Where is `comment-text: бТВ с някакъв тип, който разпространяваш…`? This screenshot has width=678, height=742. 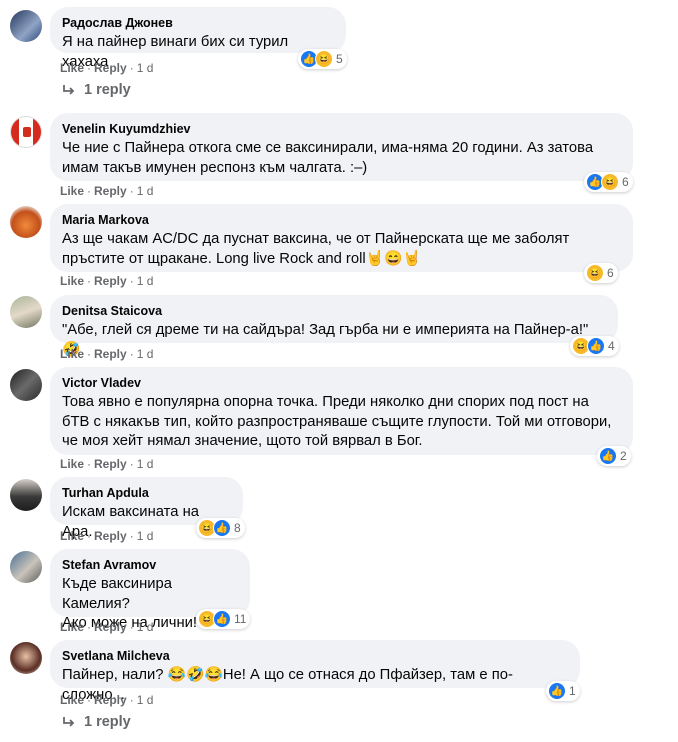
comment-text: бТВ с някакъв тип, който разпространяваш… is located at coordinates (337, 421).